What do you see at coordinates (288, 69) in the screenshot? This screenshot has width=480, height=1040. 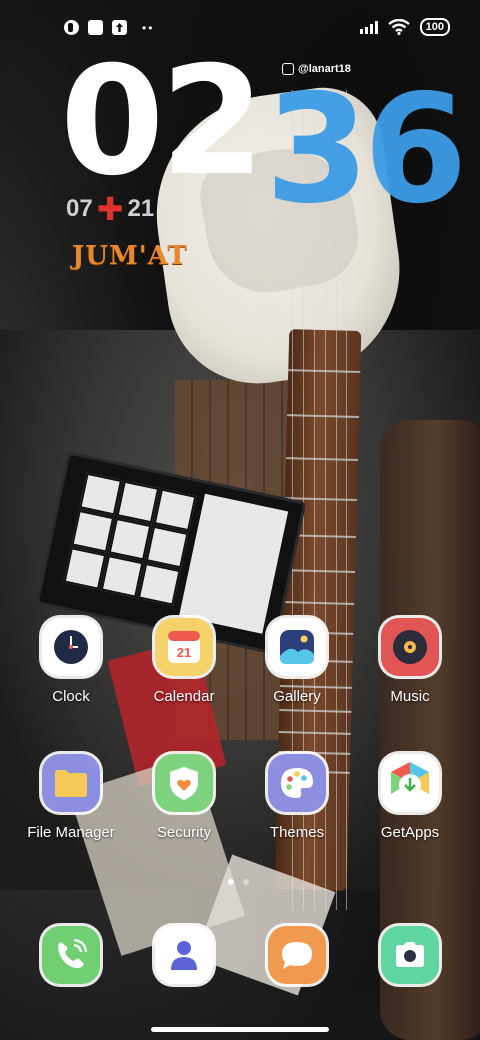 I see `instagram-icon` at bounding box center [288, 69].